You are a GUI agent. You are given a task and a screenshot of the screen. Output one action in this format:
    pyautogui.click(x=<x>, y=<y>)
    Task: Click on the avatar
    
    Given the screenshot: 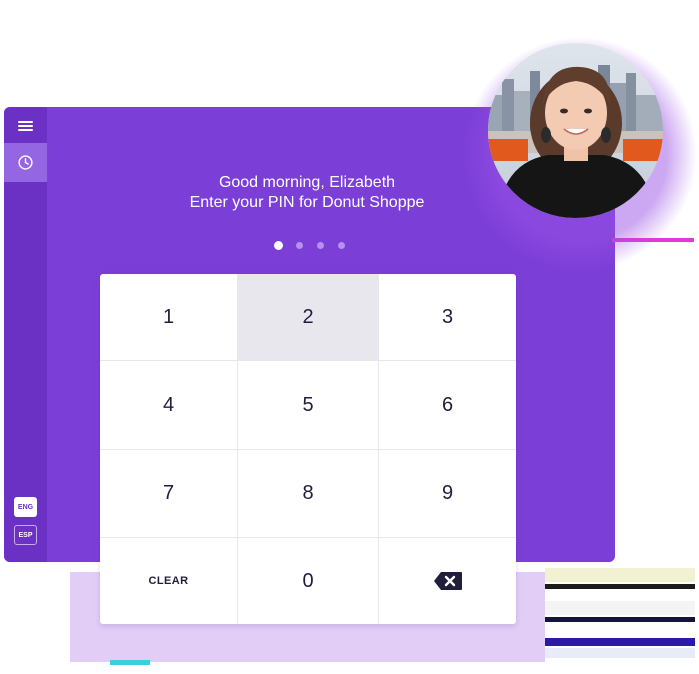 What is the action you would take?
    pyautogui.click(x=575, y=130)
    